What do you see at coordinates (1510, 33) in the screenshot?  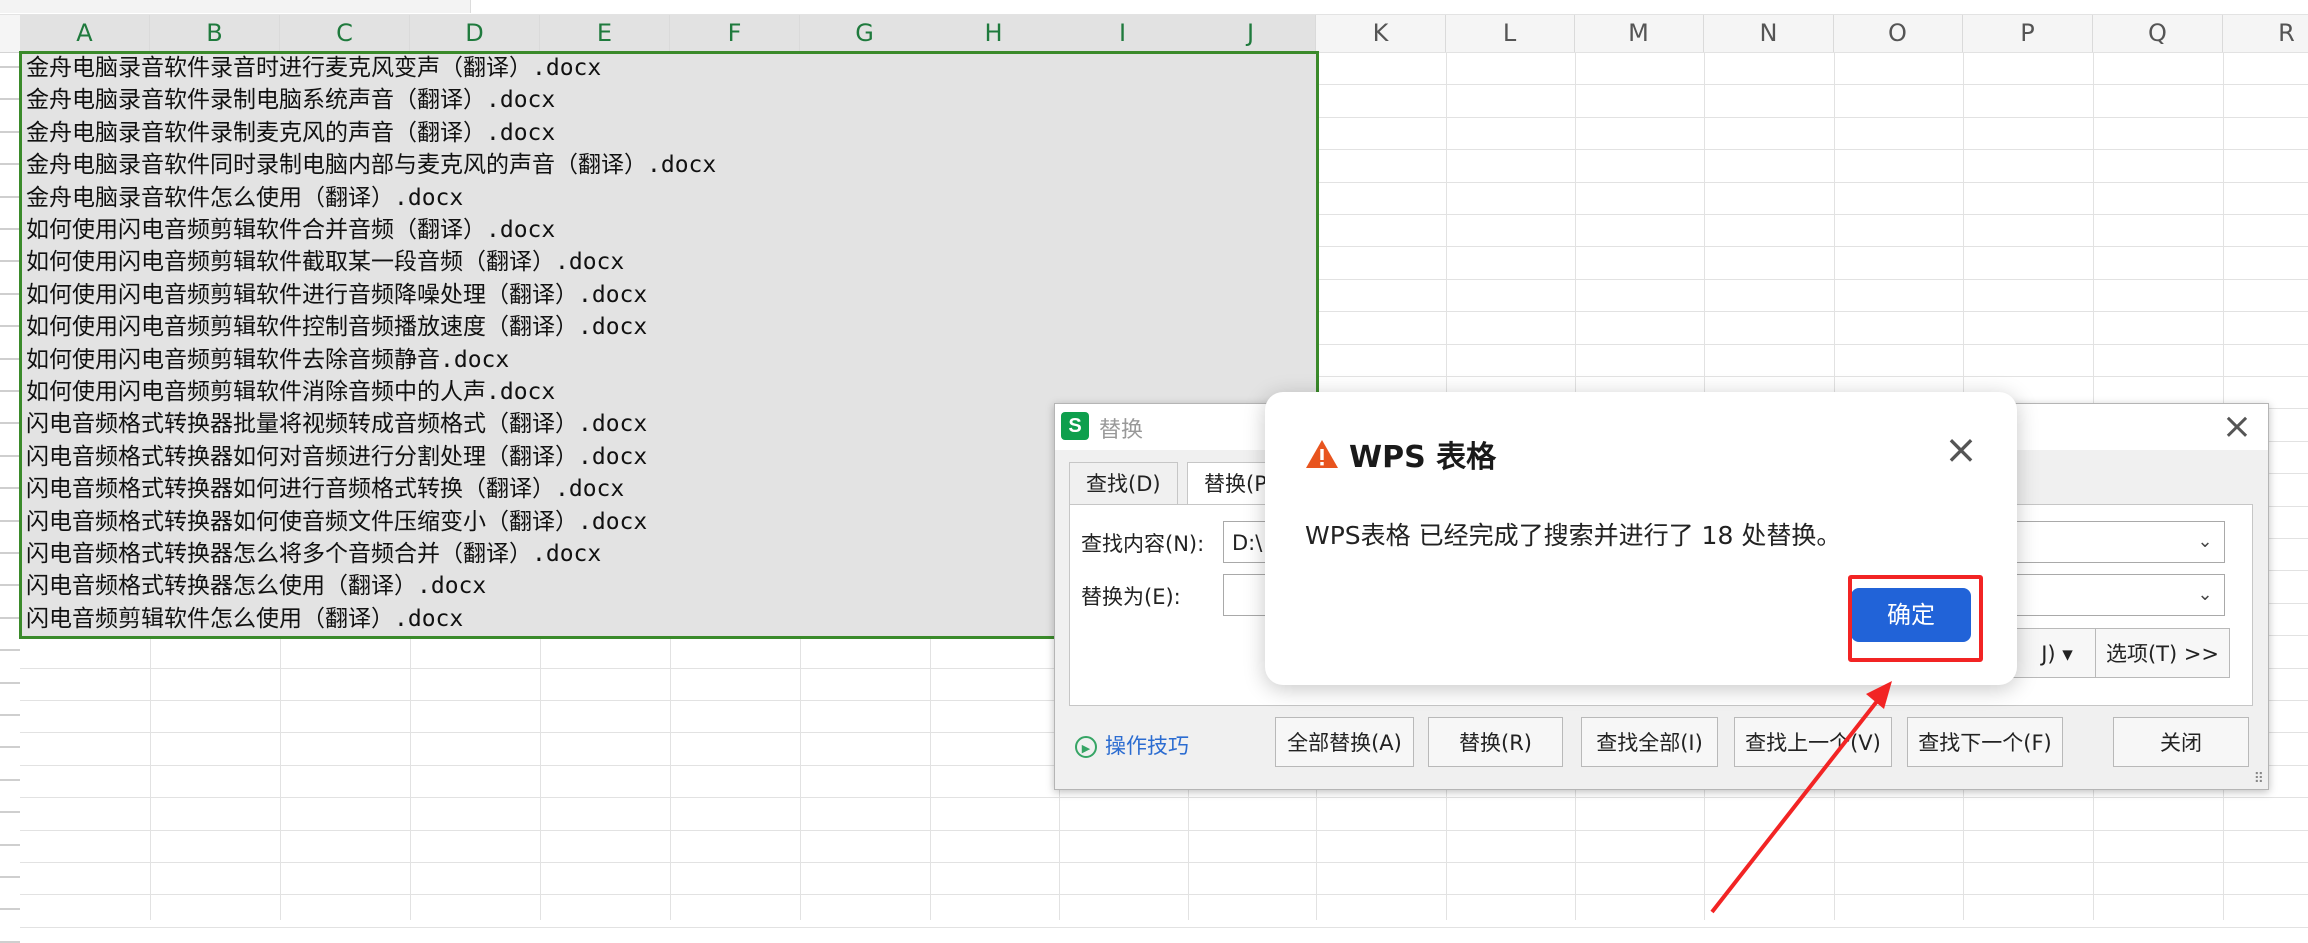 I see `column-header-l: L` at bounding box center [1510, 33].